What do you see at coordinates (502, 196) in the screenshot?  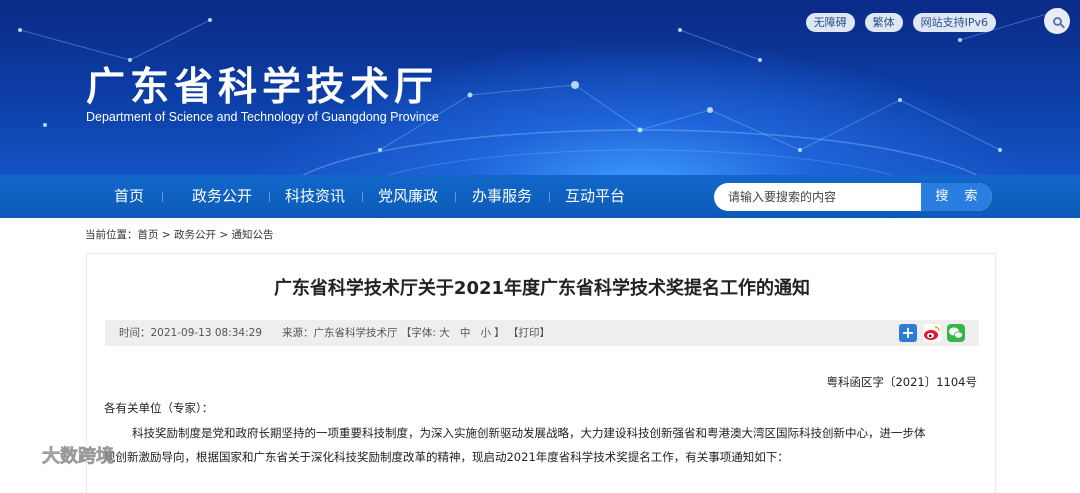 I see `nav-item-services: 办事服务` at bounding box center [502, 196].